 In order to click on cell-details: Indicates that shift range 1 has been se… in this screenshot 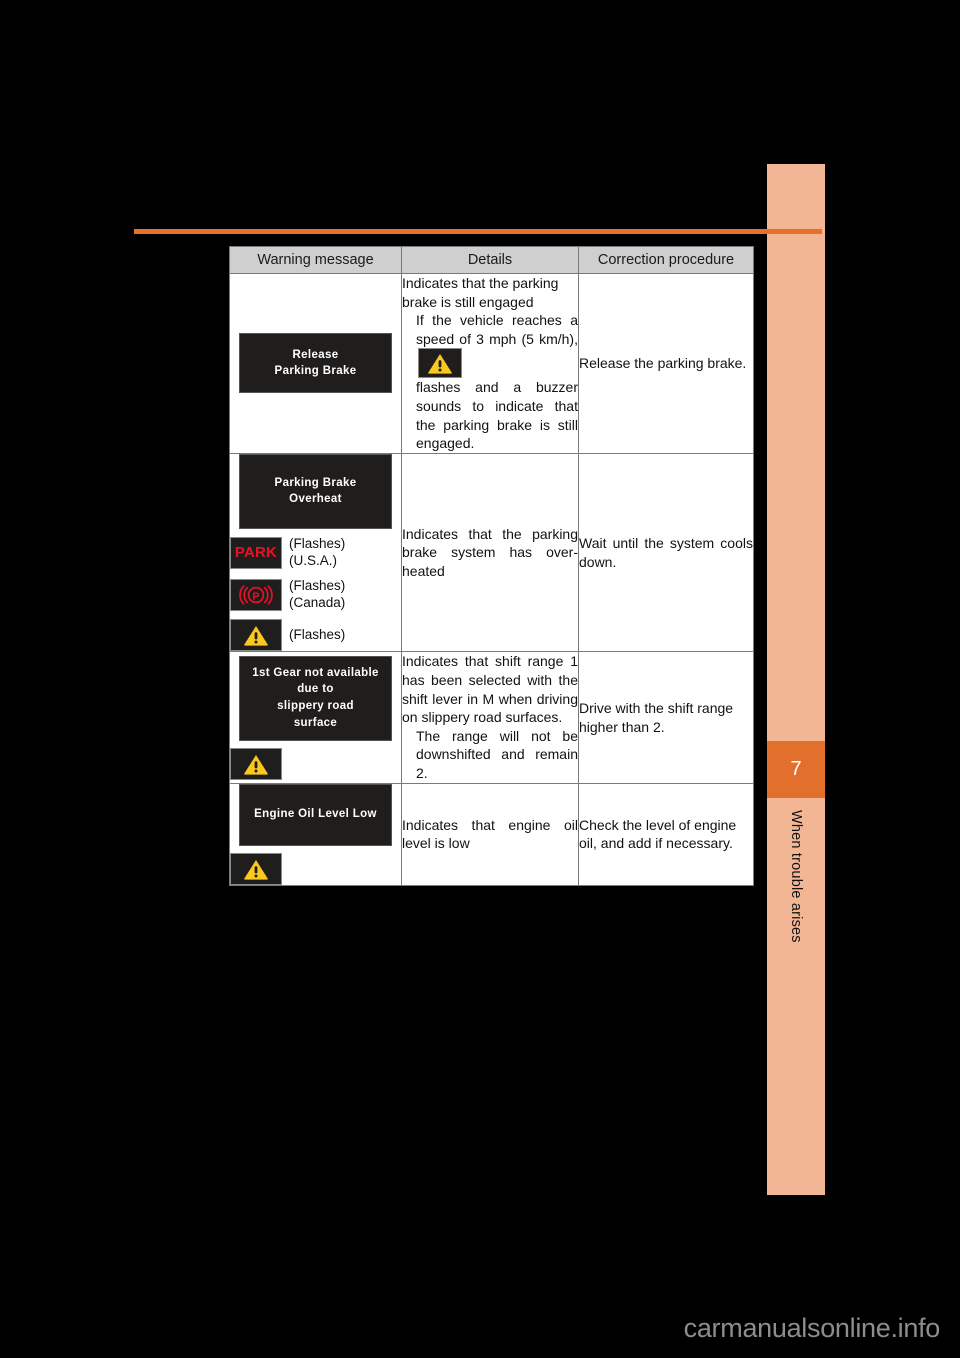, I will do `click(490, 717)`.